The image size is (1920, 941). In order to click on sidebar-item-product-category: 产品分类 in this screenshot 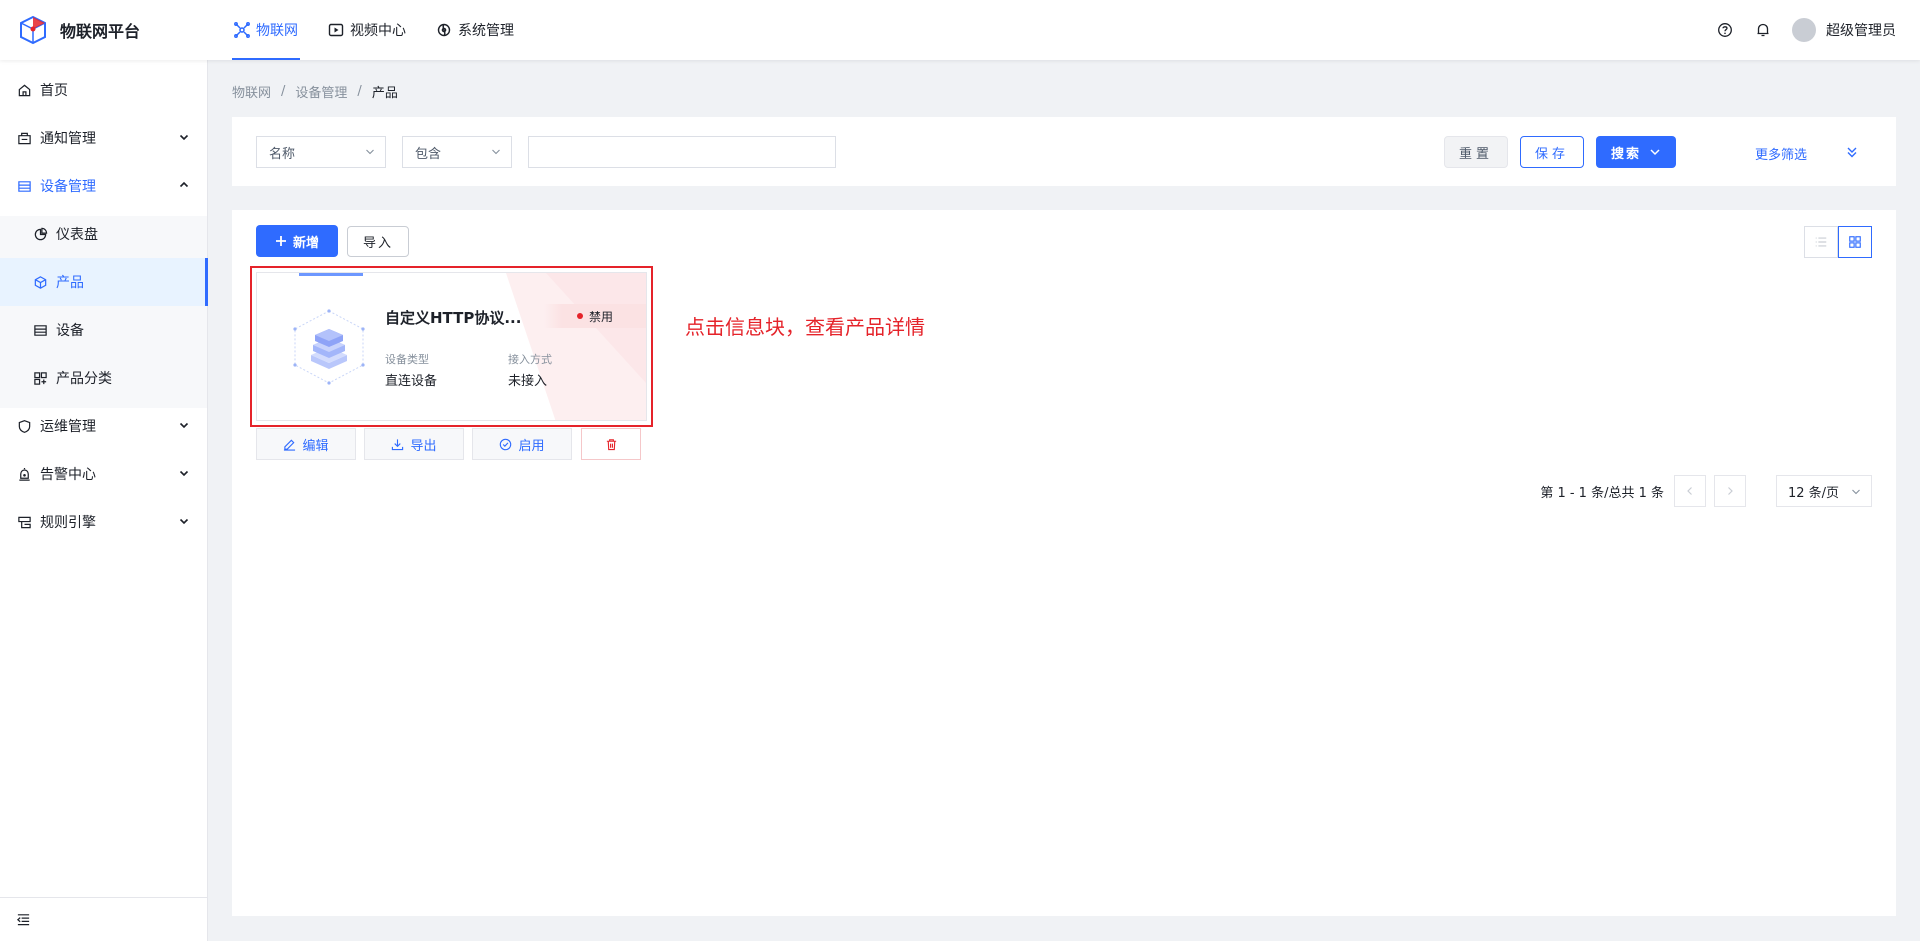, I will do `click(104, 378)`.